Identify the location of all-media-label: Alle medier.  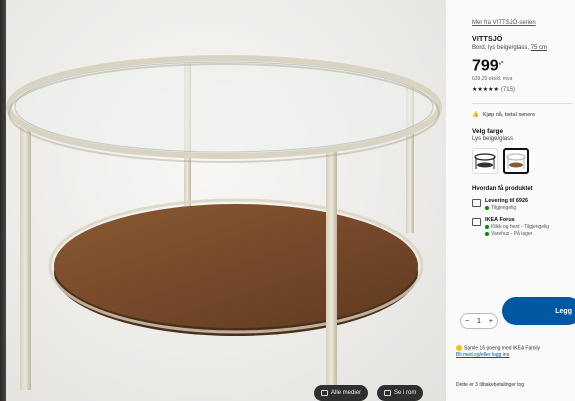
(346, 393).